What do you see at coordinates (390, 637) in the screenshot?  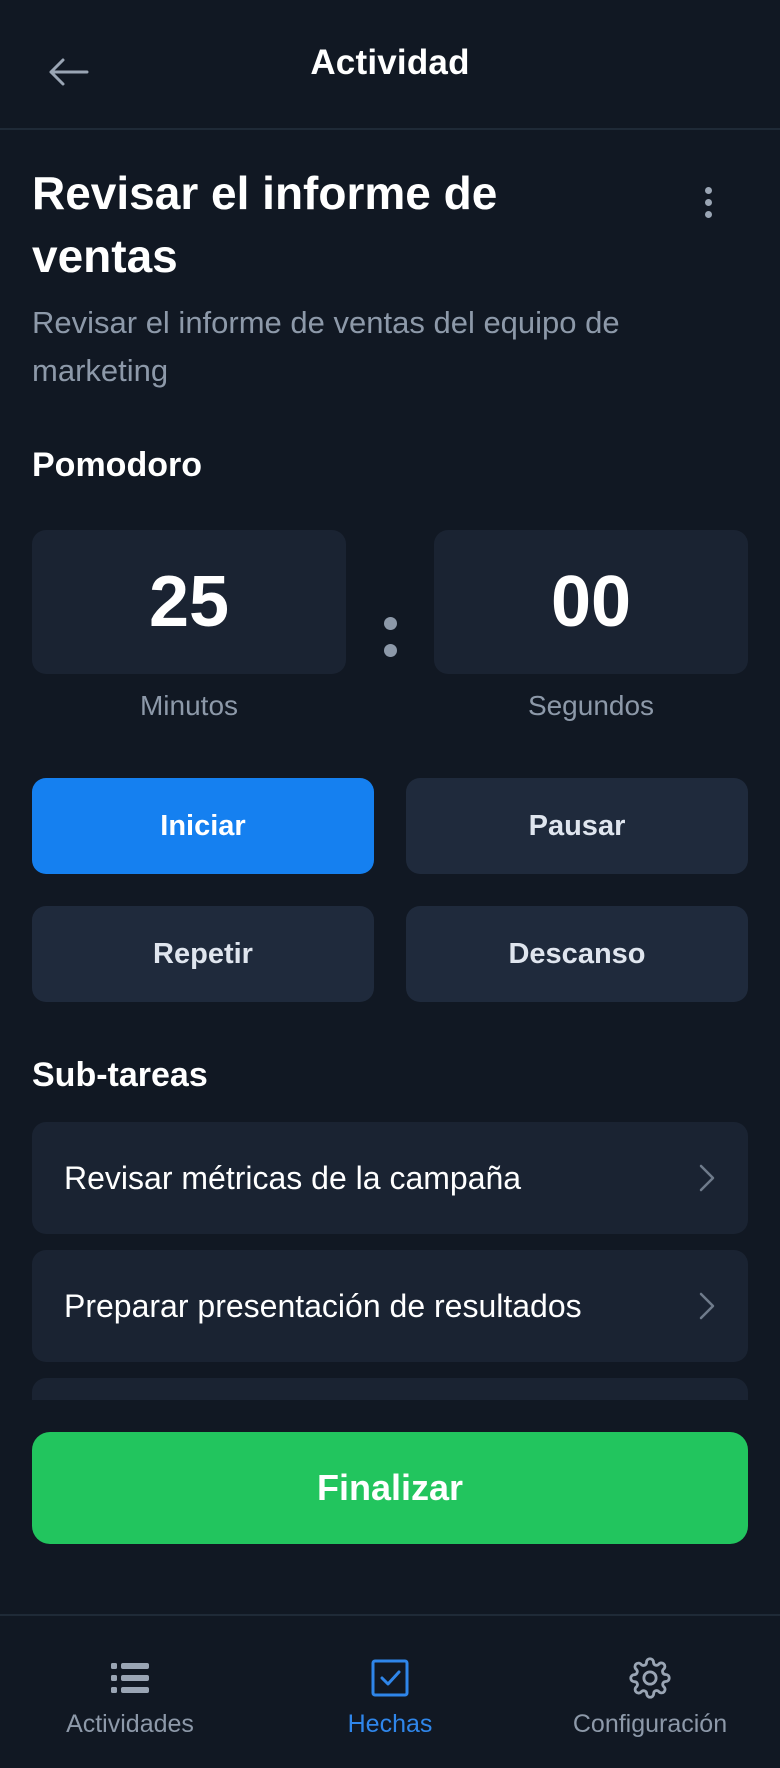 I see `timer-separator` at bounding box center [390, 637].